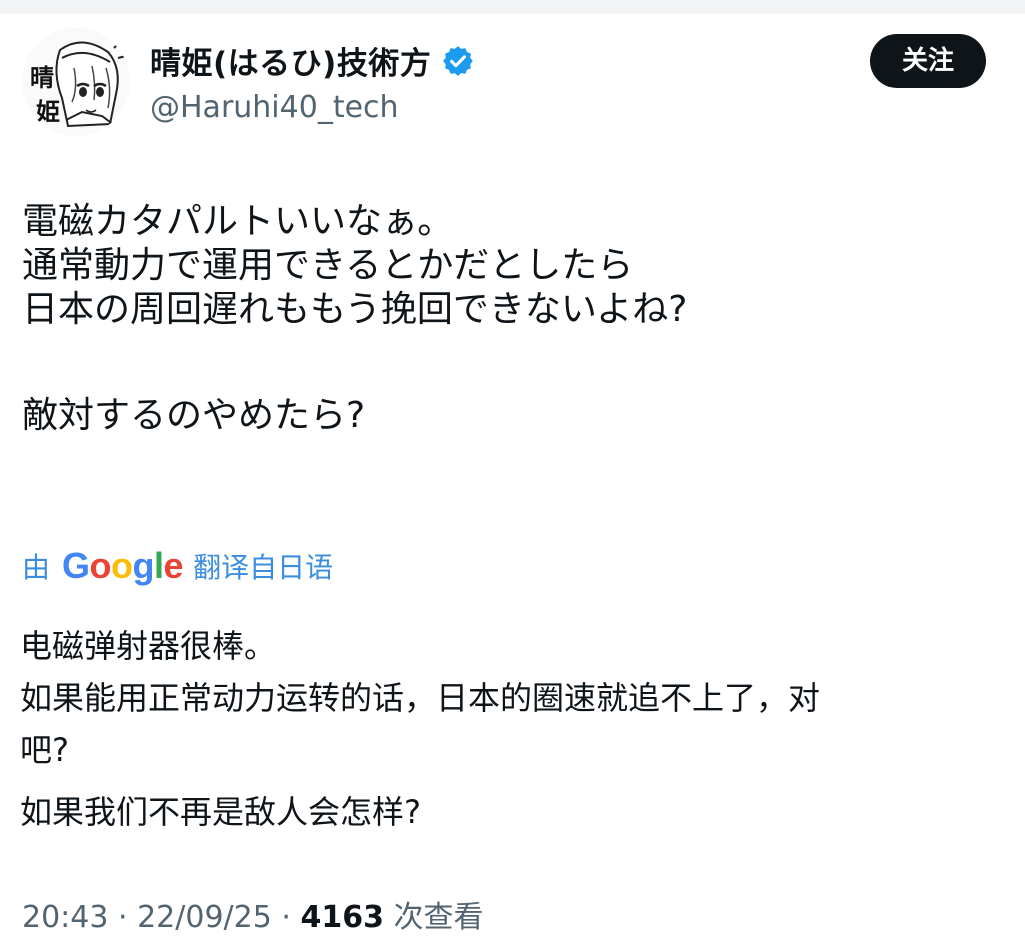  What do you see at coordinates (500, 781) in the screenshot?
I see `translation-line-blank` at bounding box center [500, 781].